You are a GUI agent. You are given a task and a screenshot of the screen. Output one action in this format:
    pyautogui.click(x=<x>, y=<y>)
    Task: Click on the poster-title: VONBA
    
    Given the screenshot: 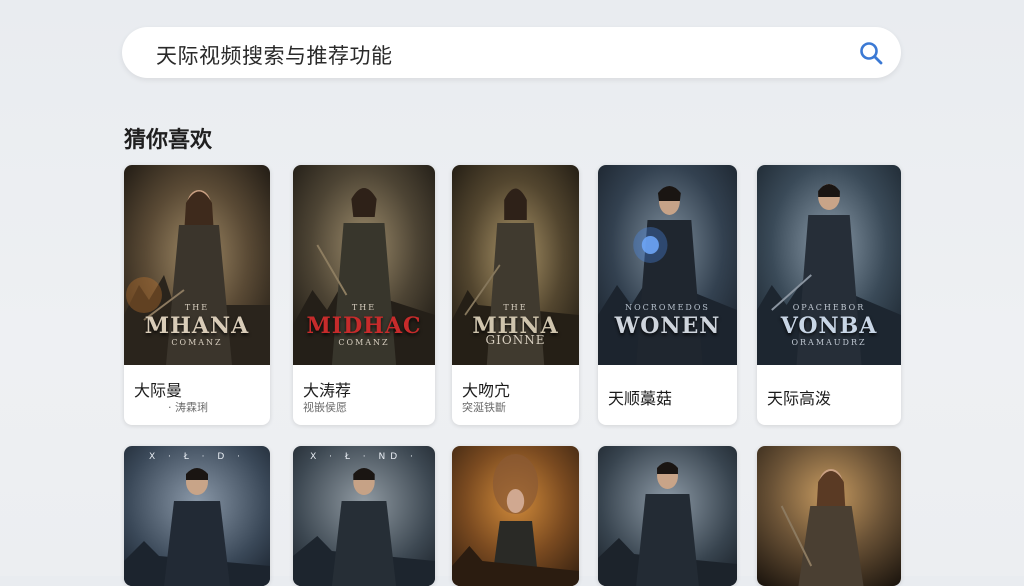 What is the action you would take?
    pyautogui.click(x=829, y=326)
    